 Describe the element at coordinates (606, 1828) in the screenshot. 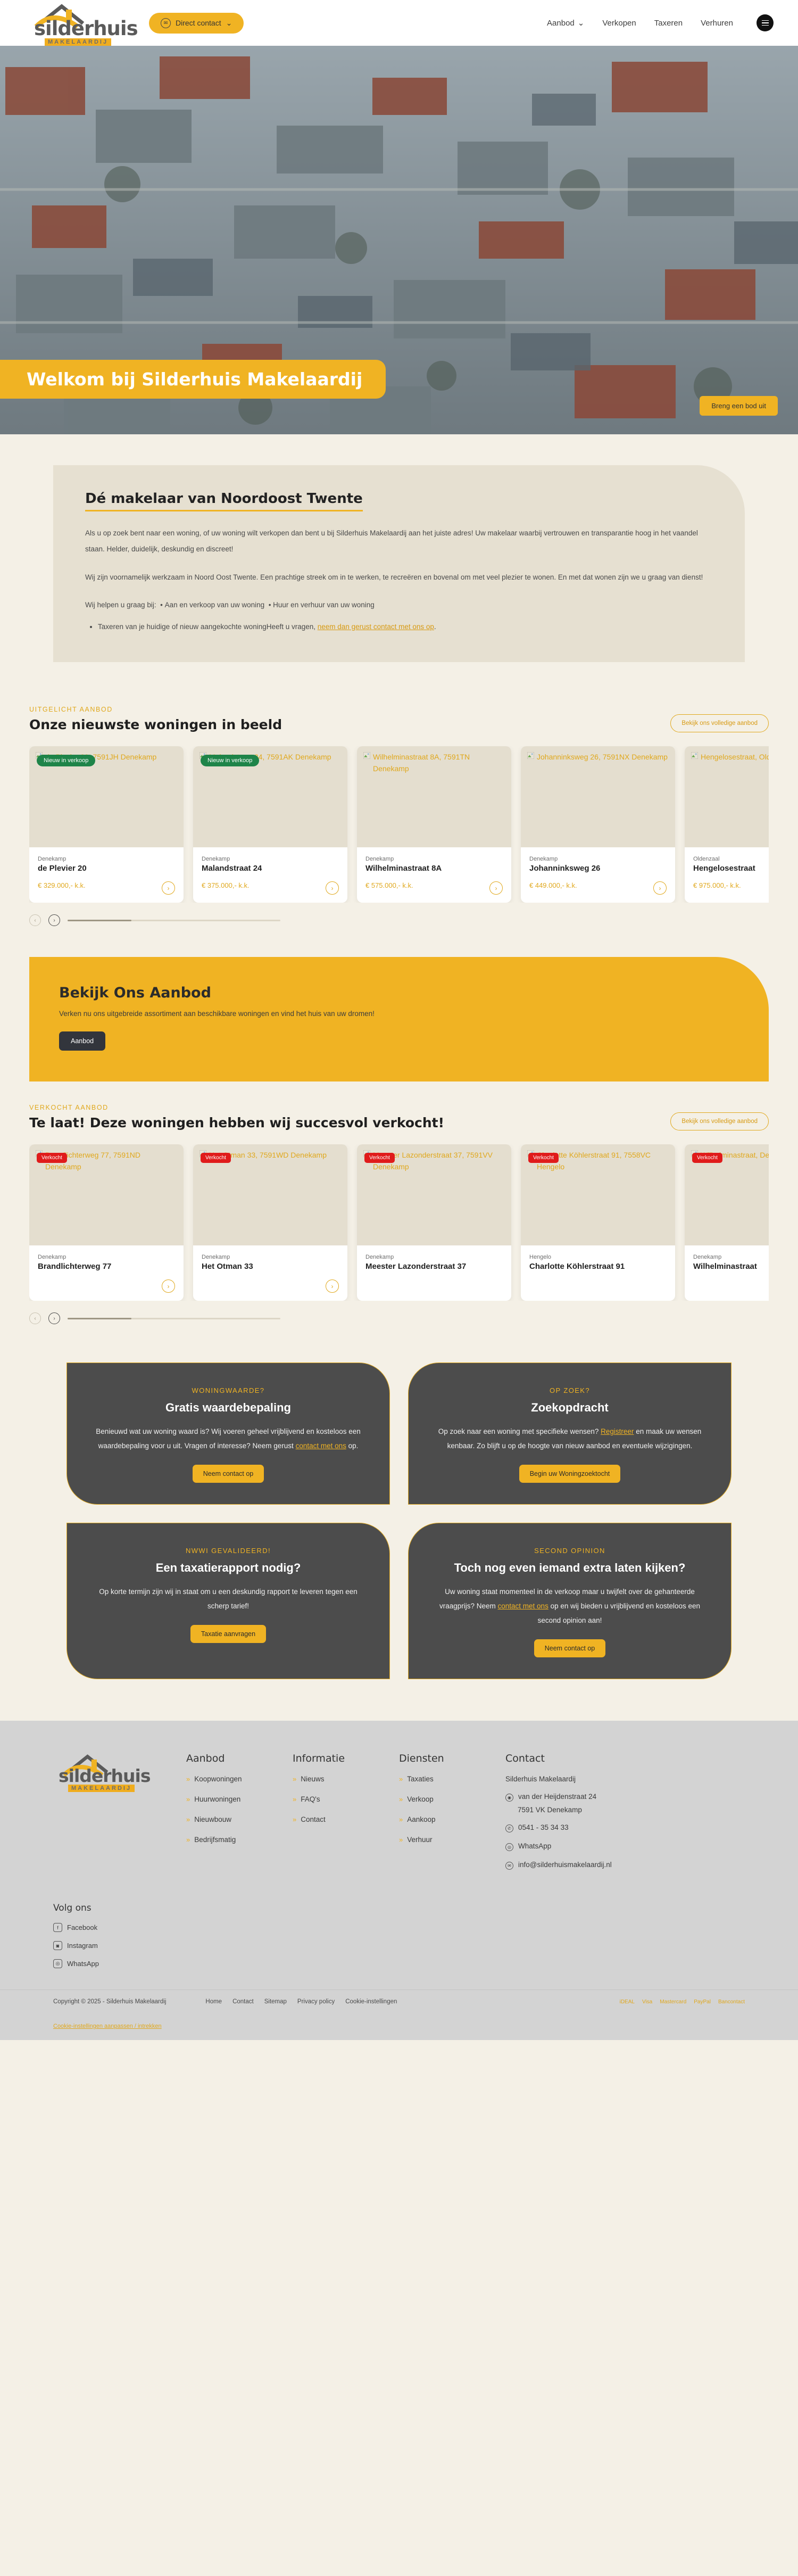

I see `footer-phone: ✆ 0541 - 35 34 33` at that location.